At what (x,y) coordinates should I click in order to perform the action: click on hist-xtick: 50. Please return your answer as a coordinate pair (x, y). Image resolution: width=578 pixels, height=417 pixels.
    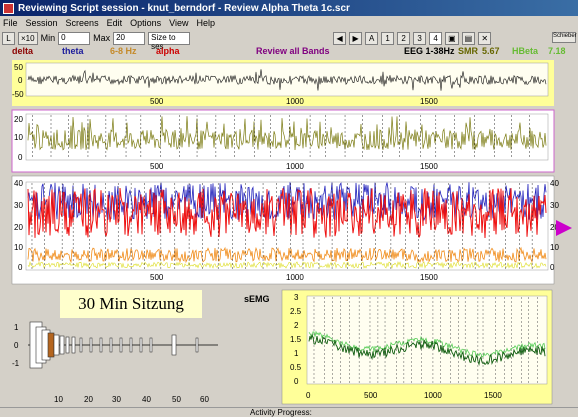
    Looking at the image, I should click on (176, 399).